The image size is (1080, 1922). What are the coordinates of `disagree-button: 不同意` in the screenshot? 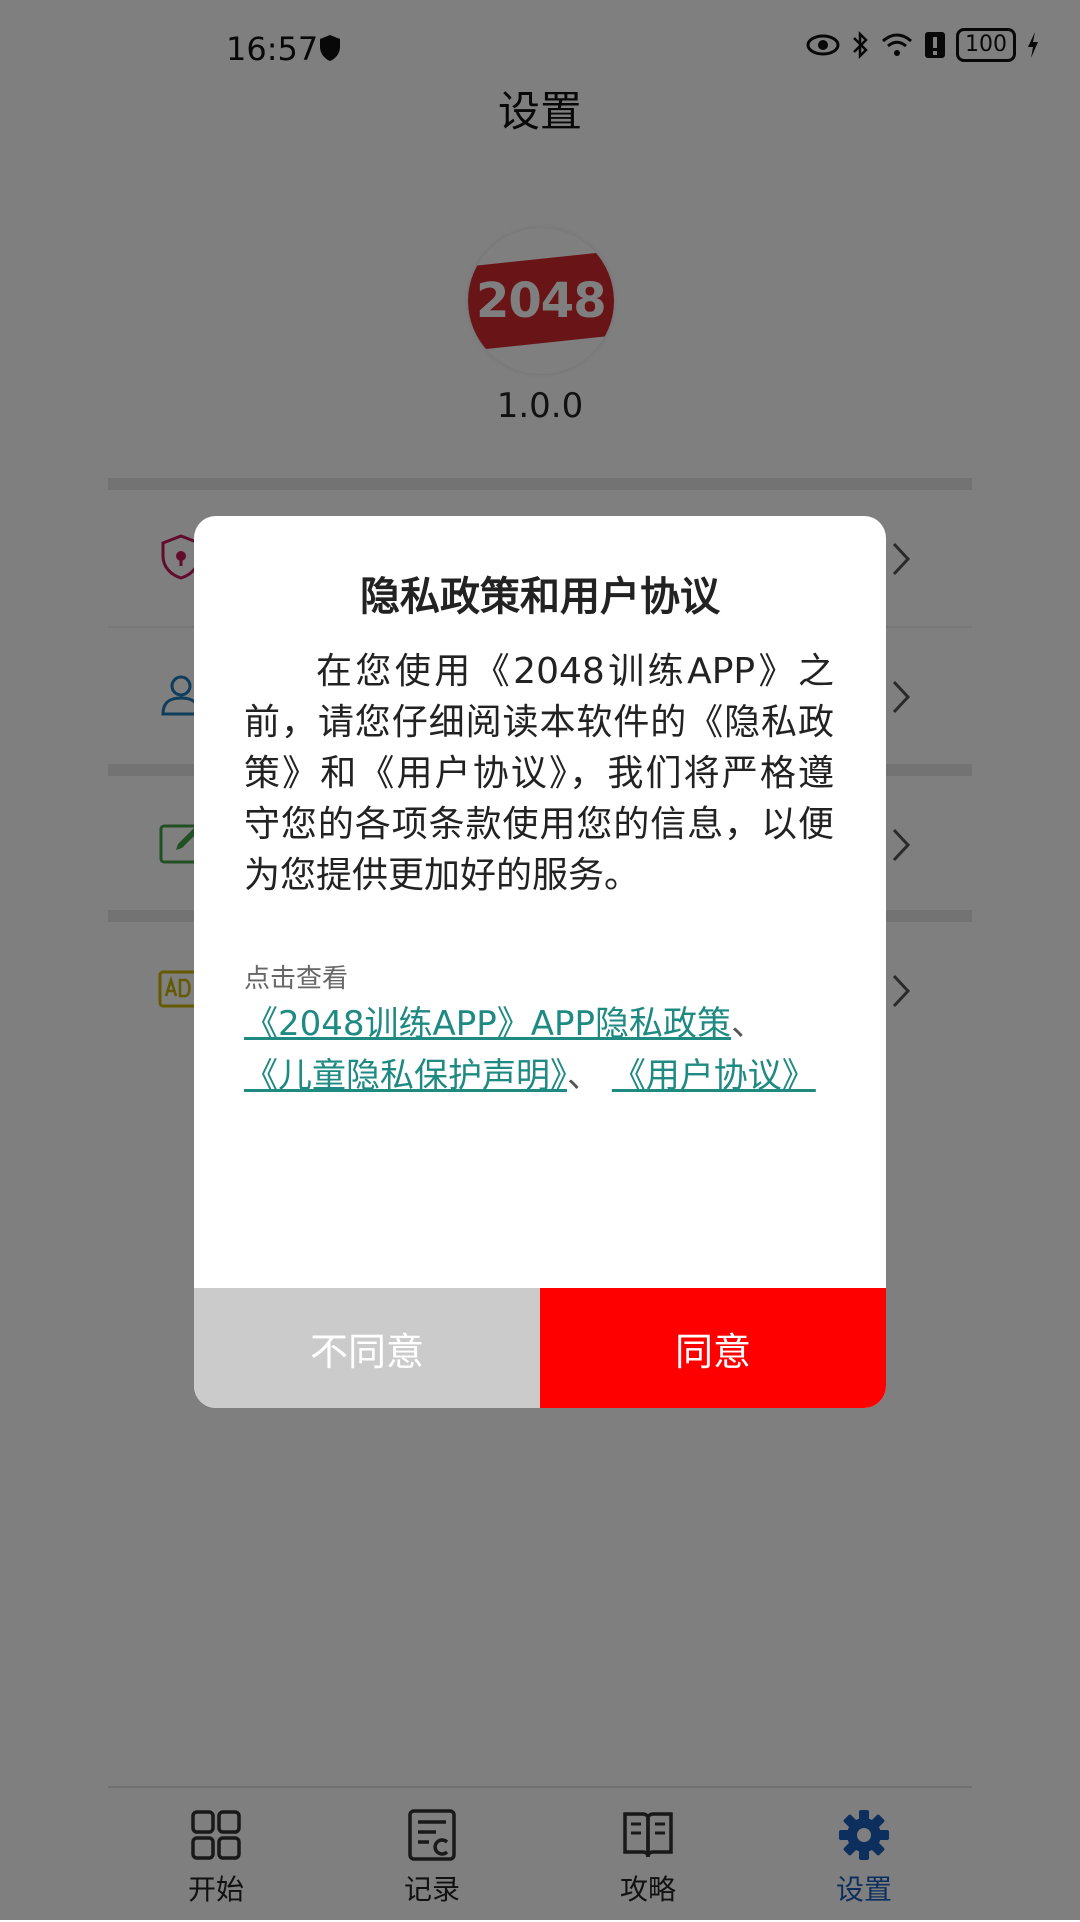 It's located at (367, 1348).